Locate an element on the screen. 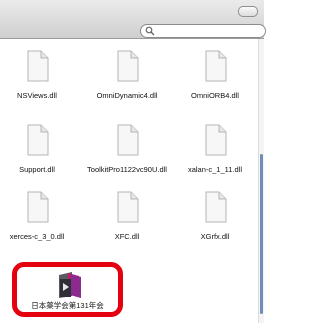  file-item: Support.dll is located at coordinates (40, 154).